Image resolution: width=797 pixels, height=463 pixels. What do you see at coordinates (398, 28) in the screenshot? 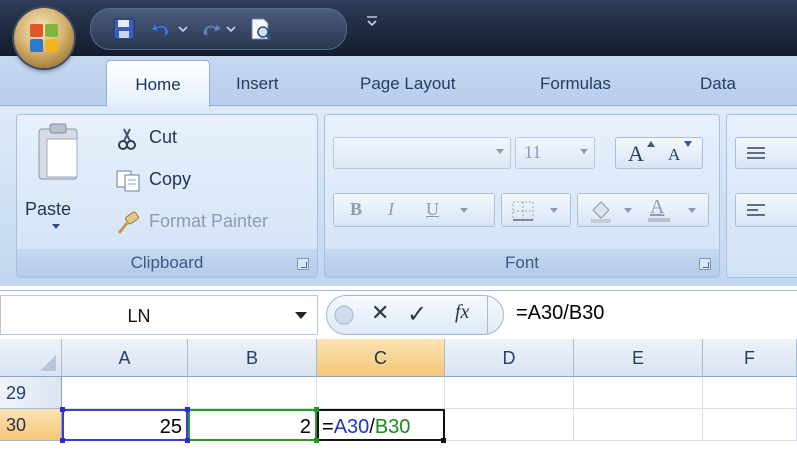
I see `title-bar` at bounding box center [398, 28].